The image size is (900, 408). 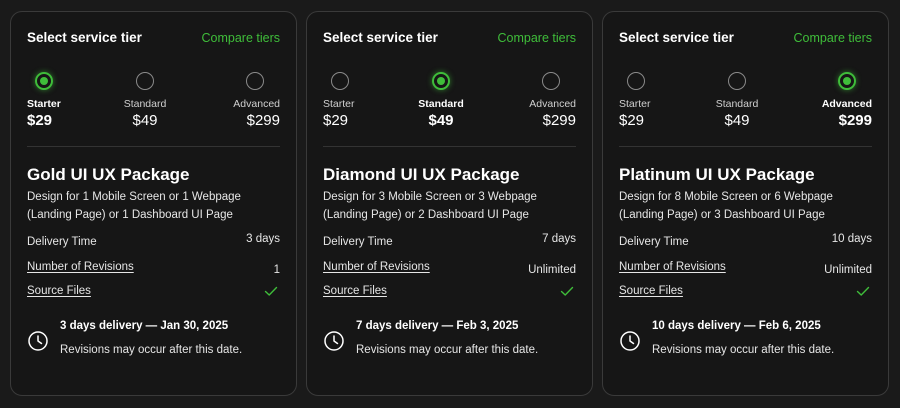 I want to click on revisions-row: Number of Revisions 1, so click(x=153, y=268).